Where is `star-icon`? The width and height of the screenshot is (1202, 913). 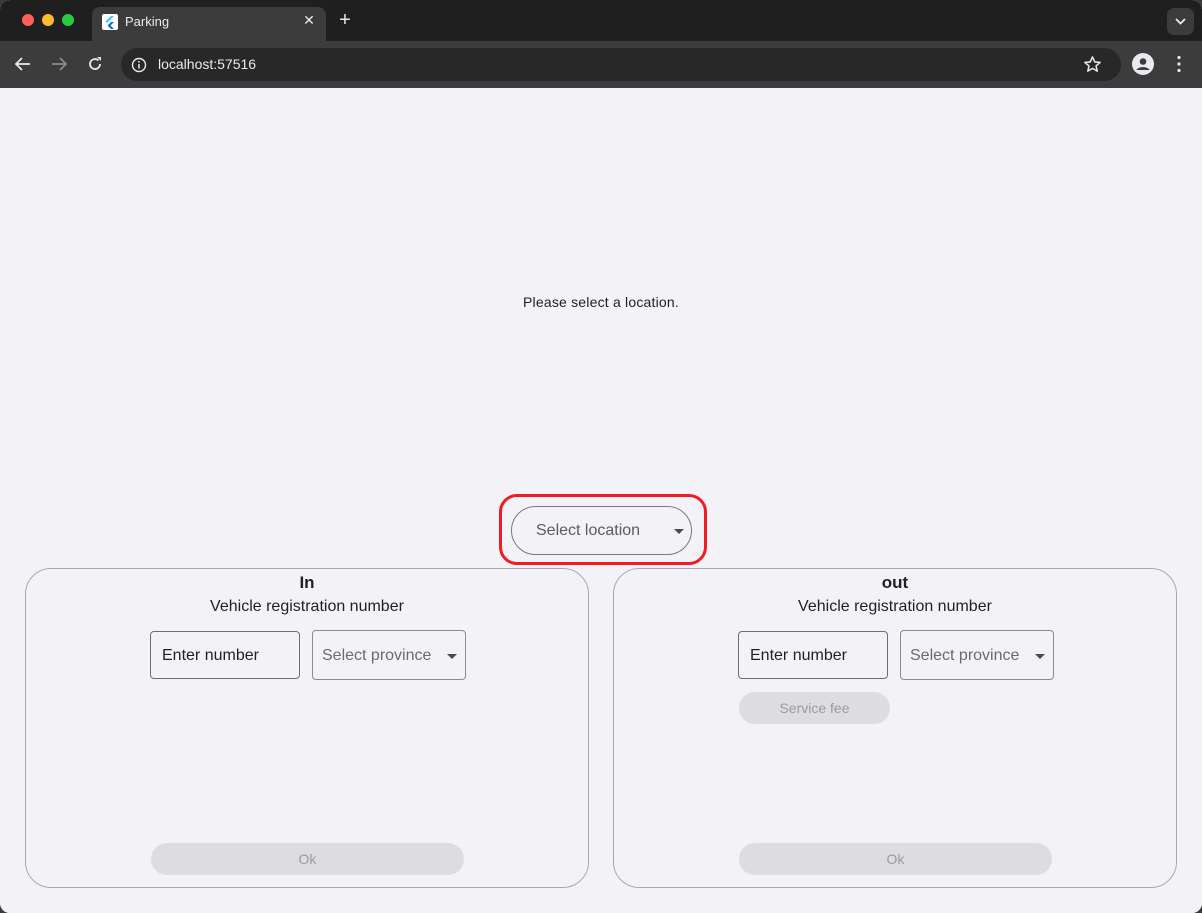
star-icon is located at coordinates (1092, 64).